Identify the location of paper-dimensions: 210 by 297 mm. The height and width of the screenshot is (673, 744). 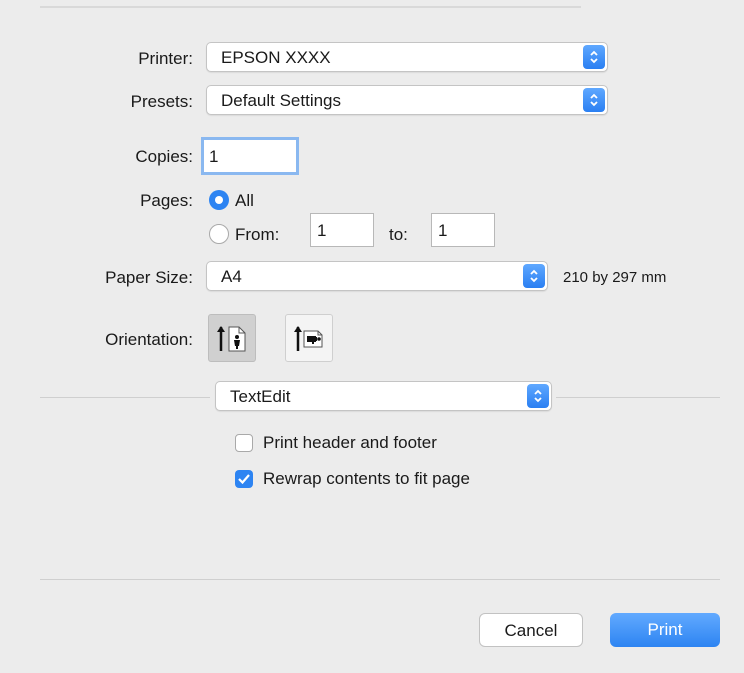
(615, 277).